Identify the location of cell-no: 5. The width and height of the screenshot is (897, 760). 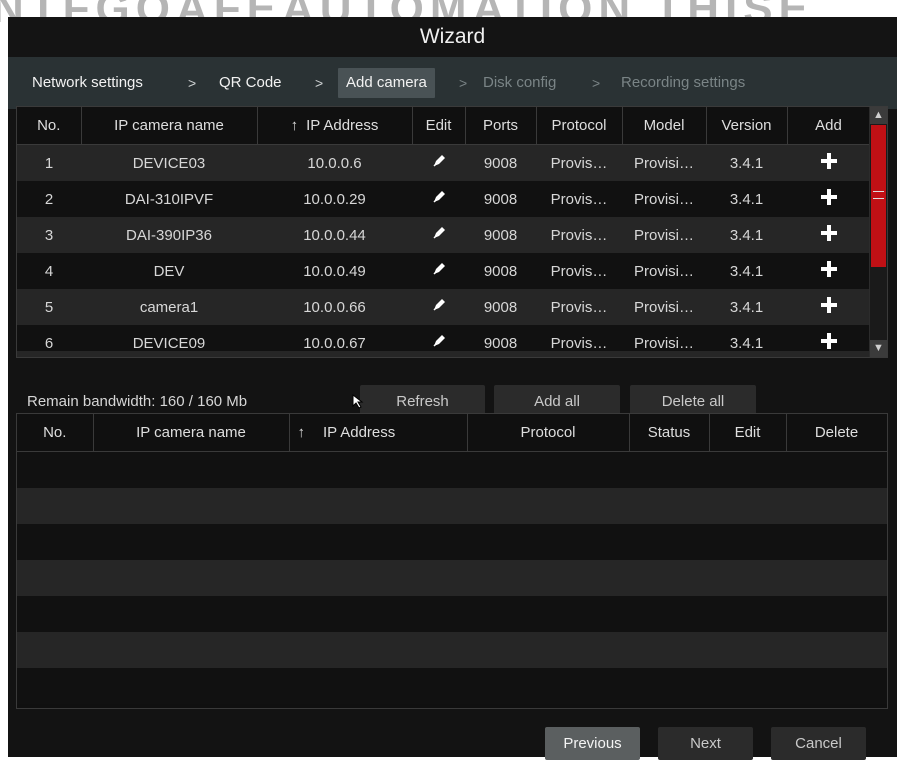
(49, 307).